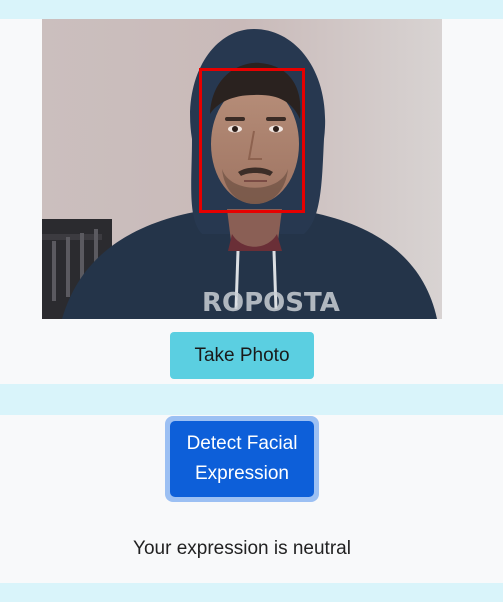  Describe the element at coordinates (242, 355) in the screenshot. I see `take-photo-button: Take Photo` at that location.